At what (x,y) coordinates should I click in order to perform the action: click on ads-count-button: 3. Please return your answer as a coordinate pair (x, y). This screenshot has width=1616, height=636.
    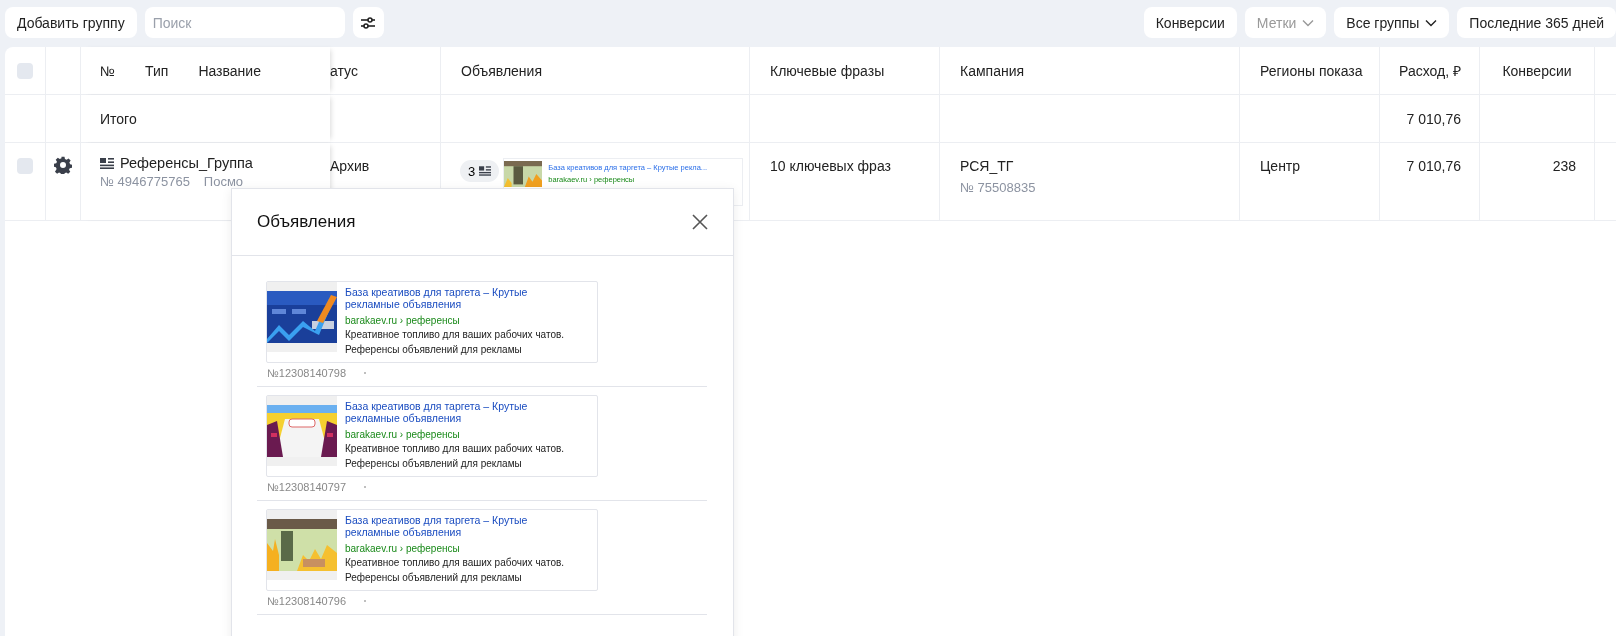
    Looking at the image, I should click on (480, 171).